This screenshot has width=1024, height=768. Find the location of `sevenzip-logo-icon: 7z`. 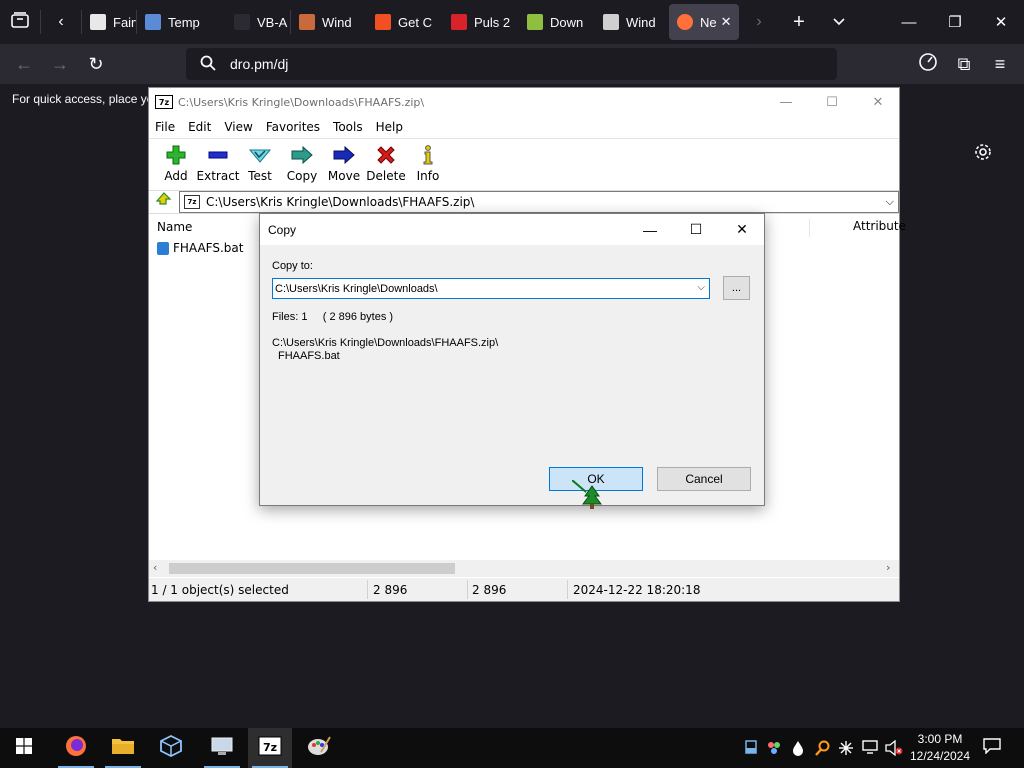

sevenzip-logo-icon: 7z is located at coordinates (270, 748).